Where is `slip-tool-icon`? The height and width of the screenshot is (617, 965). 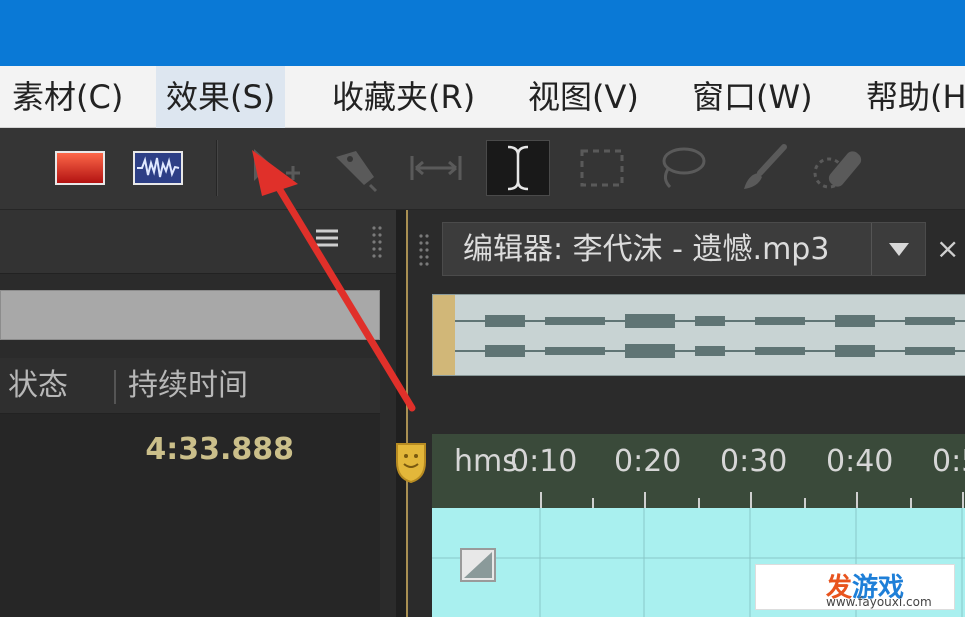
slip-tool-icon is located at coordinates (436, 168).